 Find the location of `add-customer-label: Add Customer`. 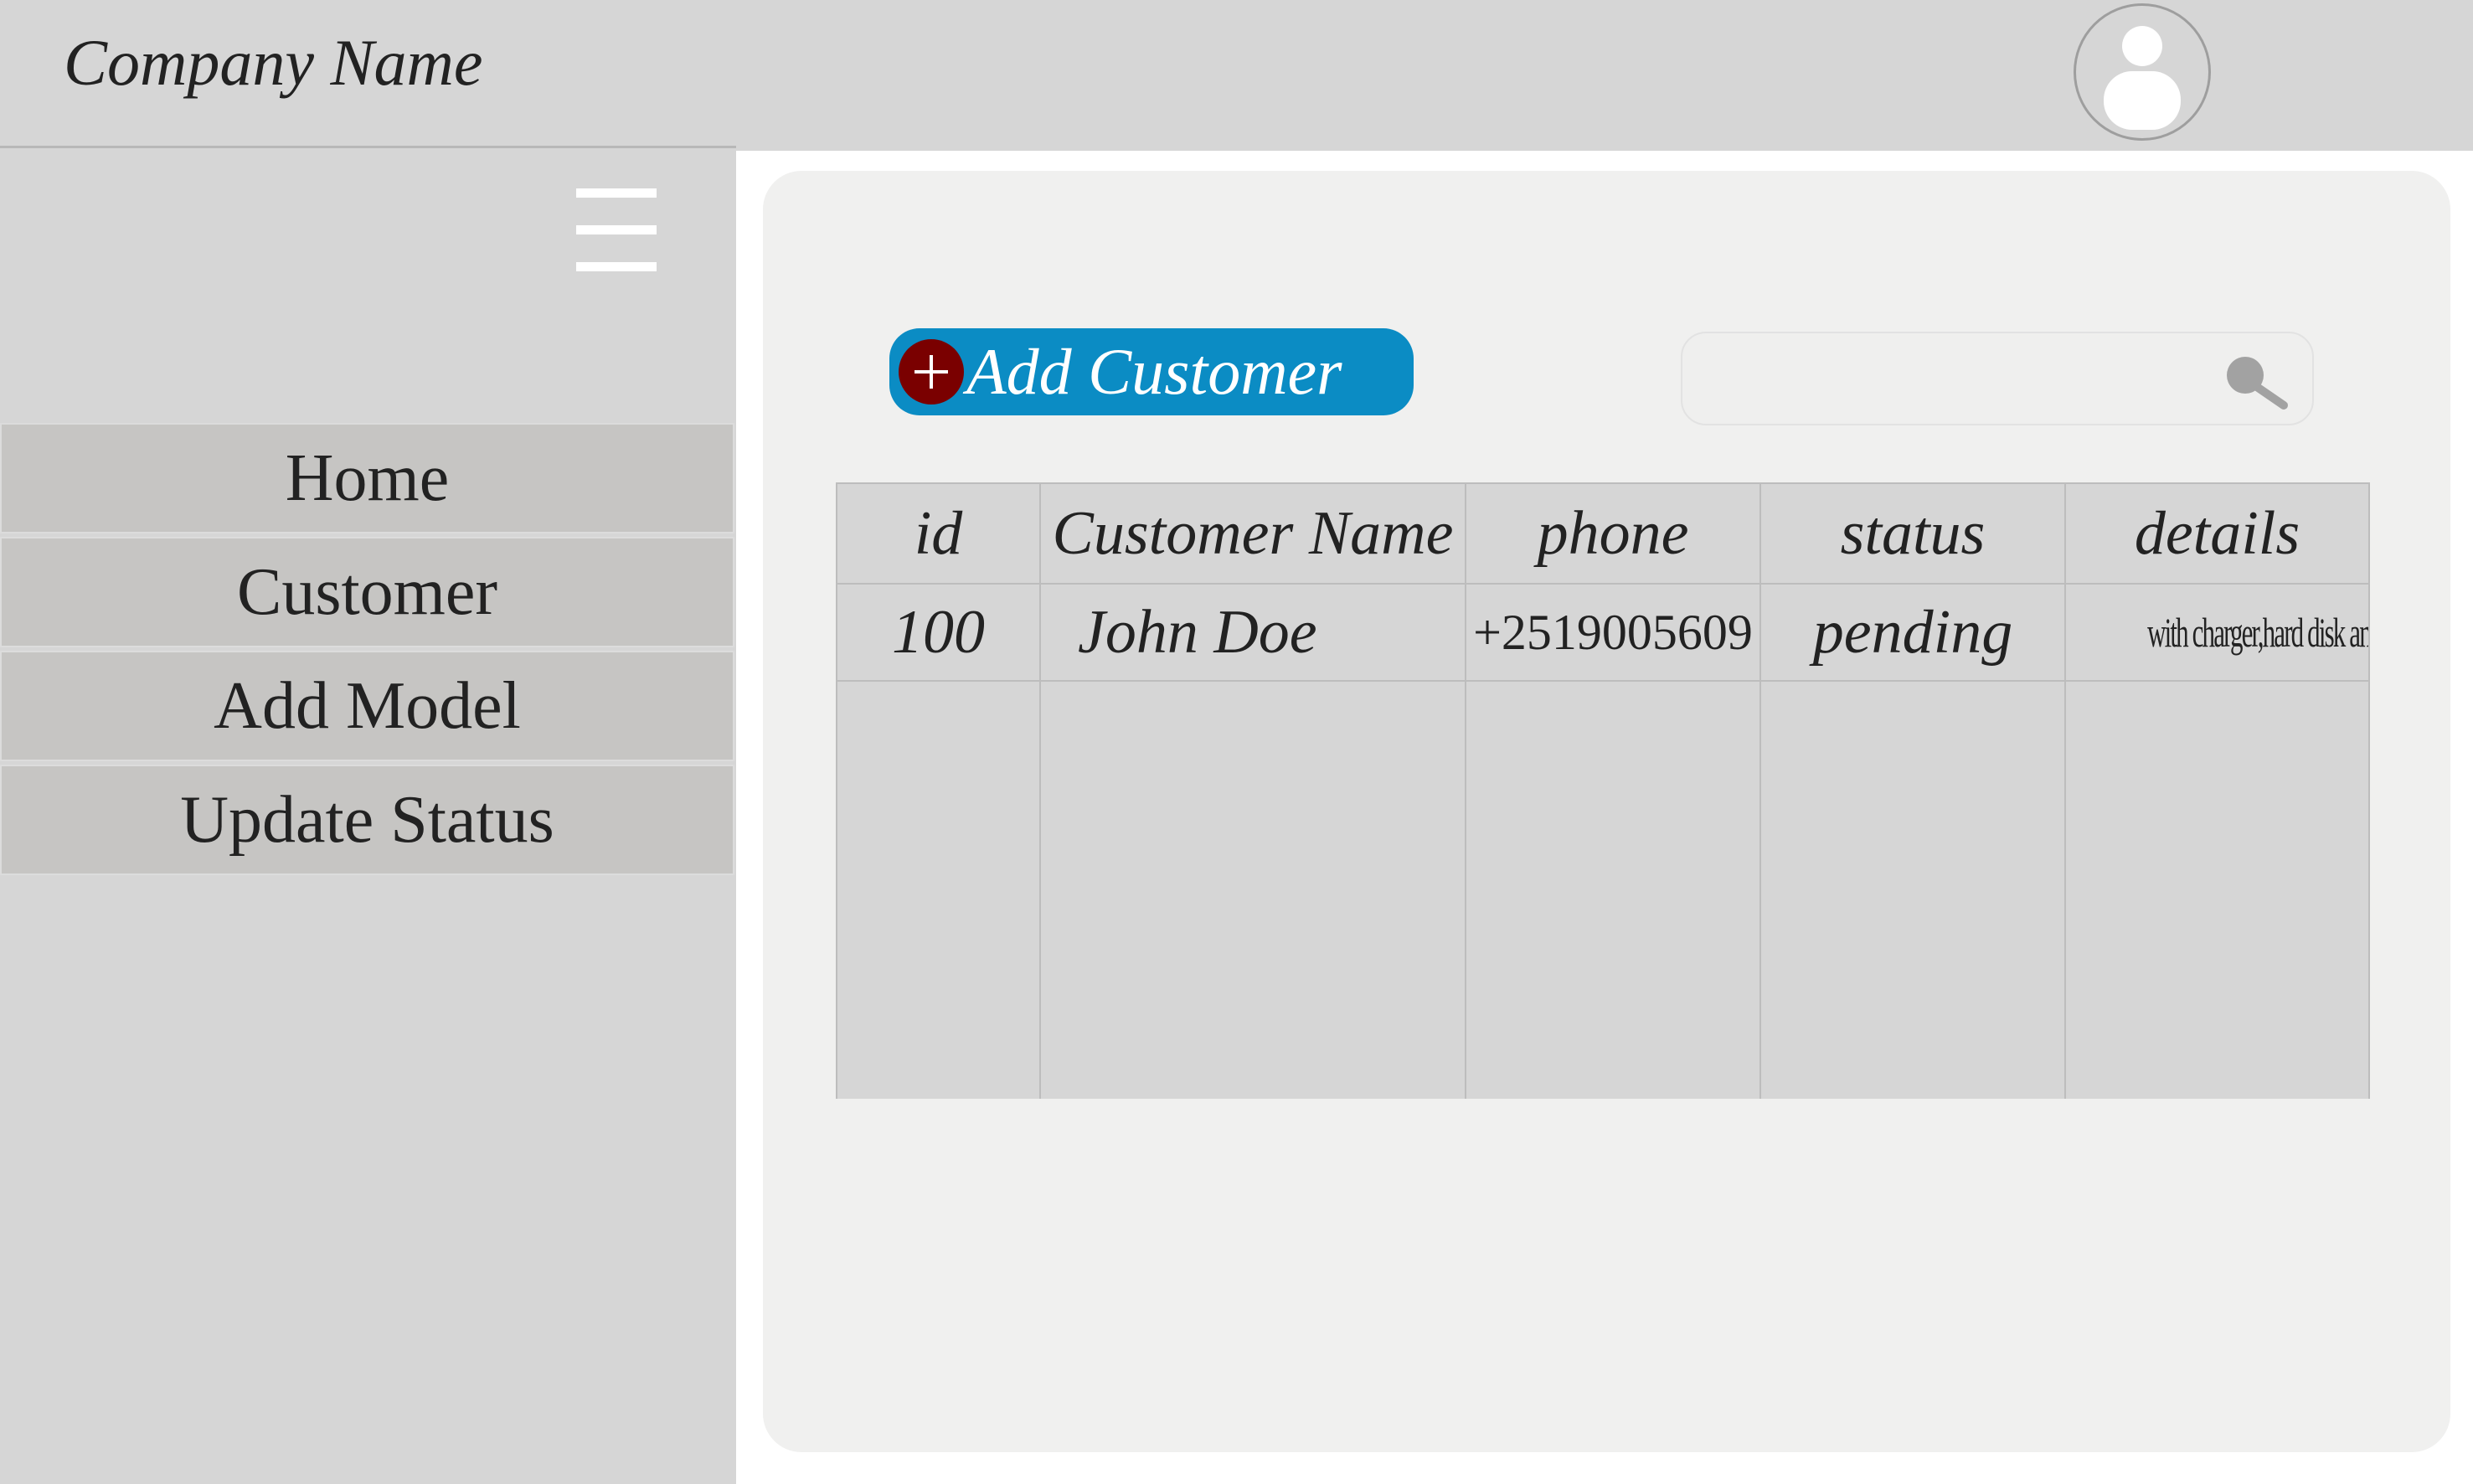

add-customer-label: Add Customer is located at coordinates (1154, 371).